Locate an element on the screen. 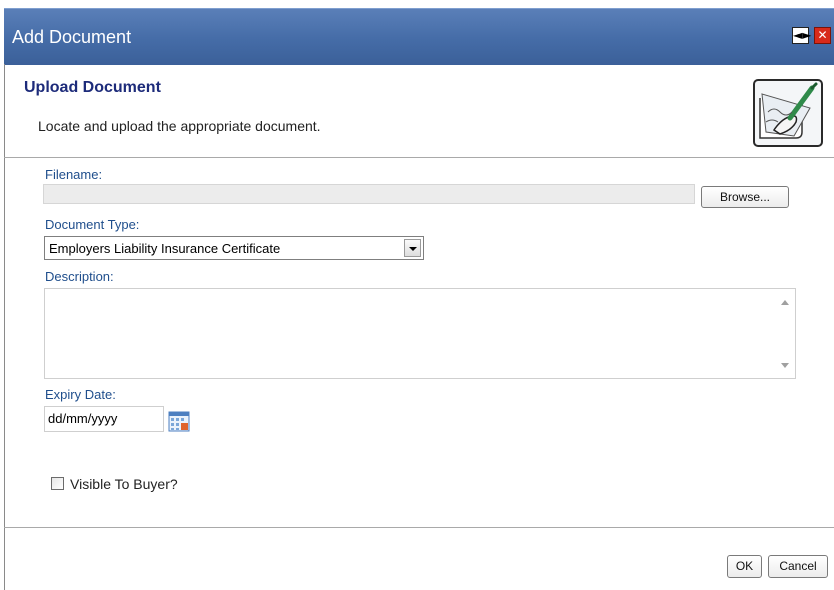  scroll-up-icon is located at coordinates (785, 302).